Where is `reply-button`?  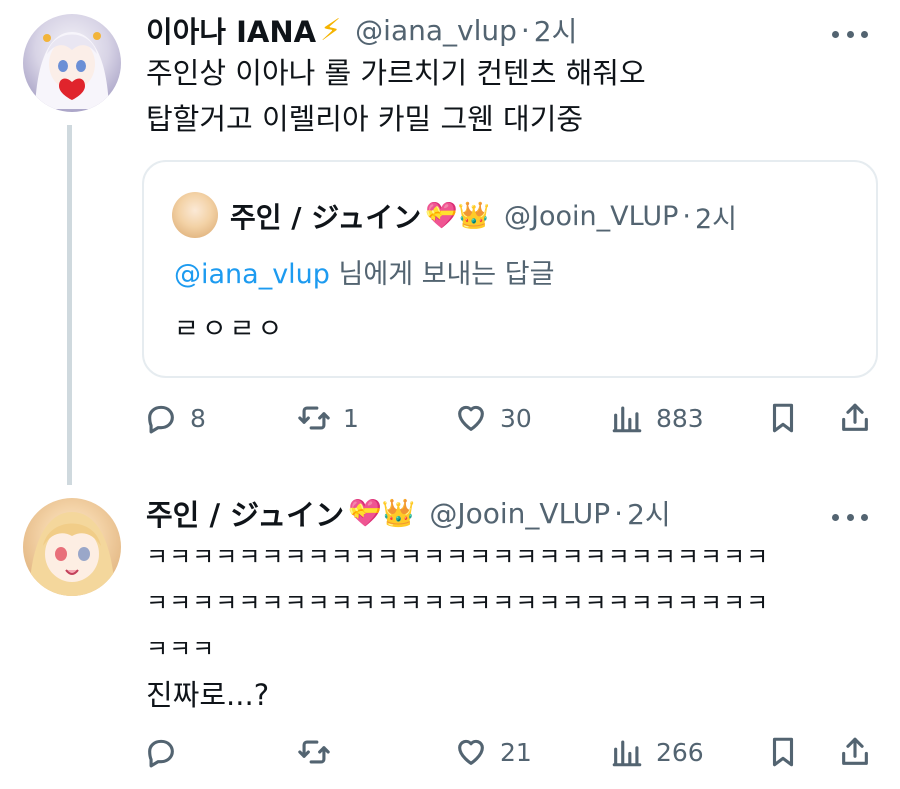 reply-button is located at coordinates (167, 752).